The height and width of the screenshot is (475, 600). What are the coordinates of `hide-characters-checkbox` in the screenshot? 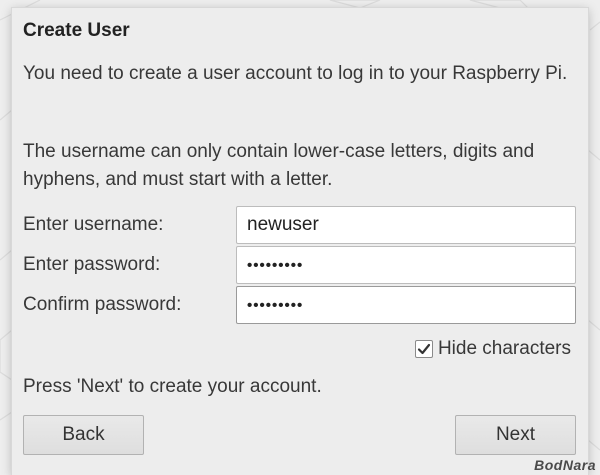 It's located at (423, 349).